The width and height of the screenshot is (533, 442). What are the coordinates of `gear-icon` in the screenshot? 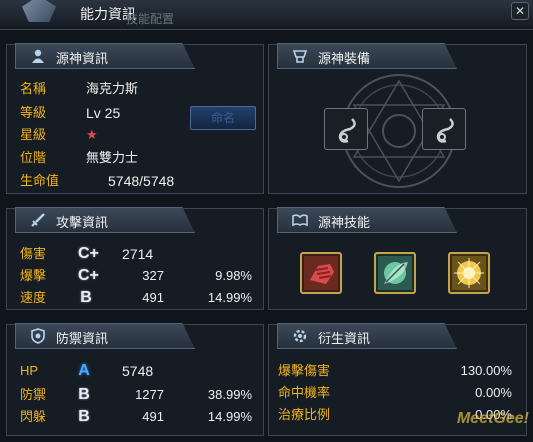 It's located at (300, 336).